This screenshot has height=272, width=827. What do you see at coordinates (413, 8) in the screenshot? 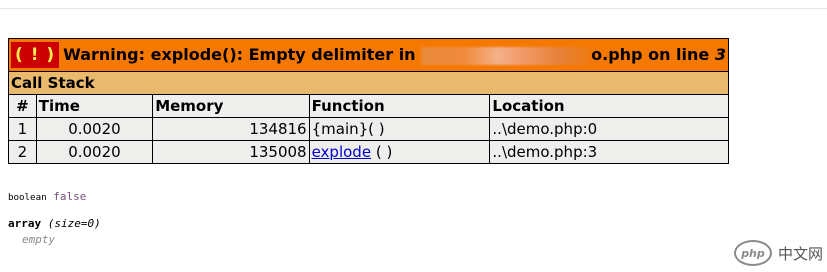
I see `top-divider` at bounding box center [413, 8].